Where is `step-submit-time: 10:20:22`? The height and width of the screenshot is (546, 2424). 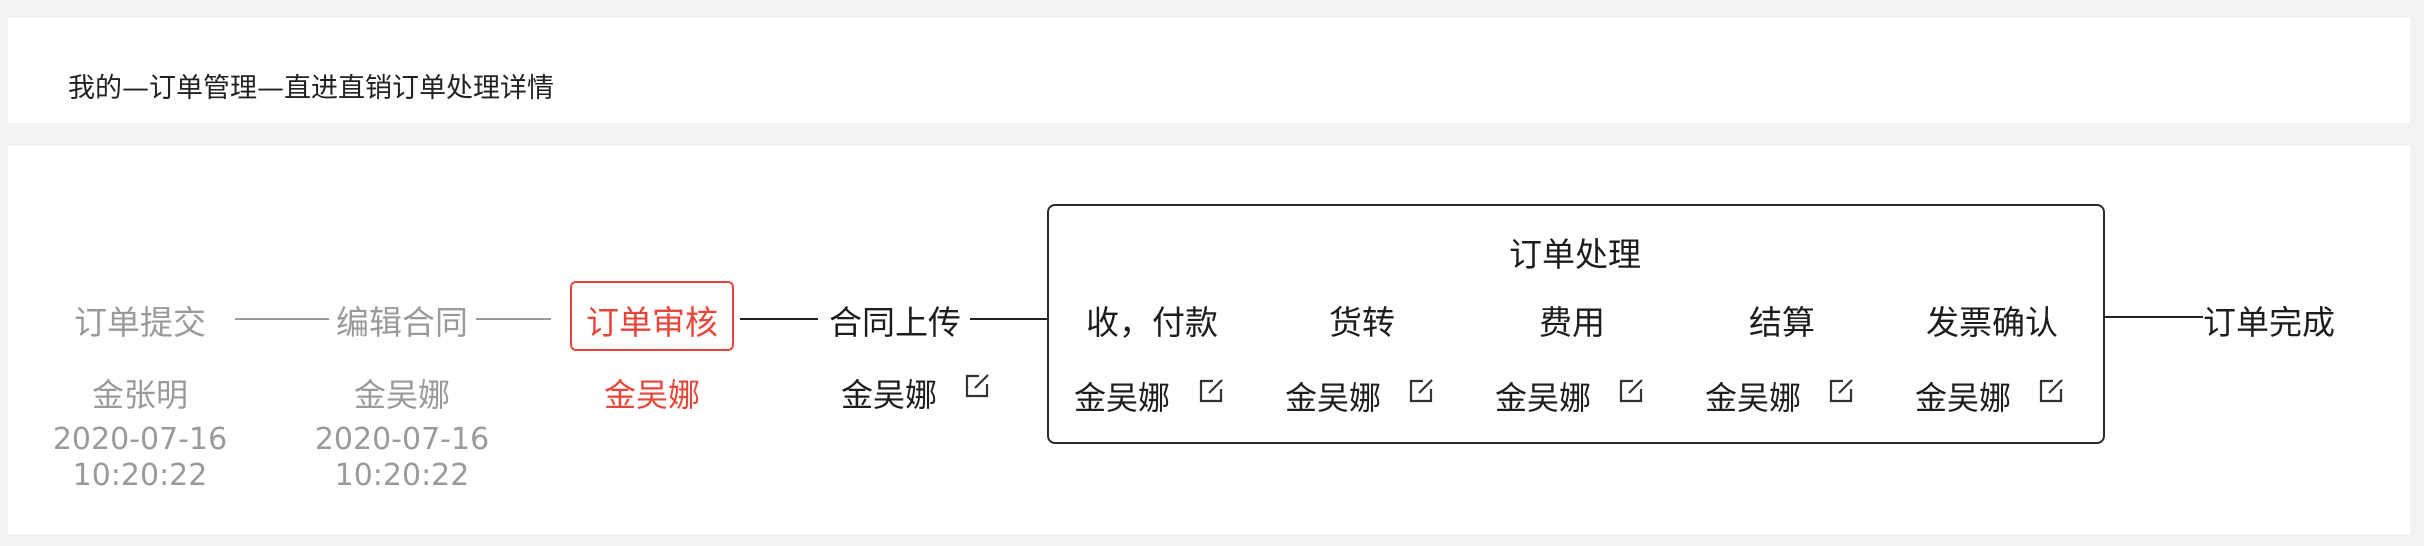 step-submit-time: 10:20:22 is located at coordinates (140, 475).